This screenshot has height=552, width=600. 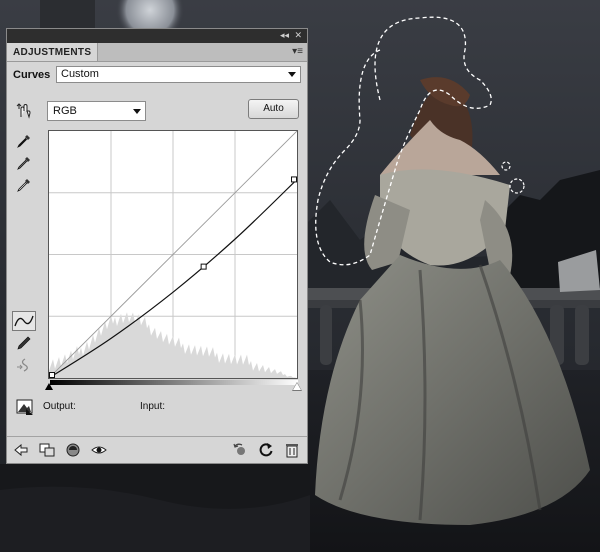 What do you see at coordinates (157, 36) in the screenshot?
I see `panel-title-bar: ◂◂ ✕` at bounding box center [157, 36].